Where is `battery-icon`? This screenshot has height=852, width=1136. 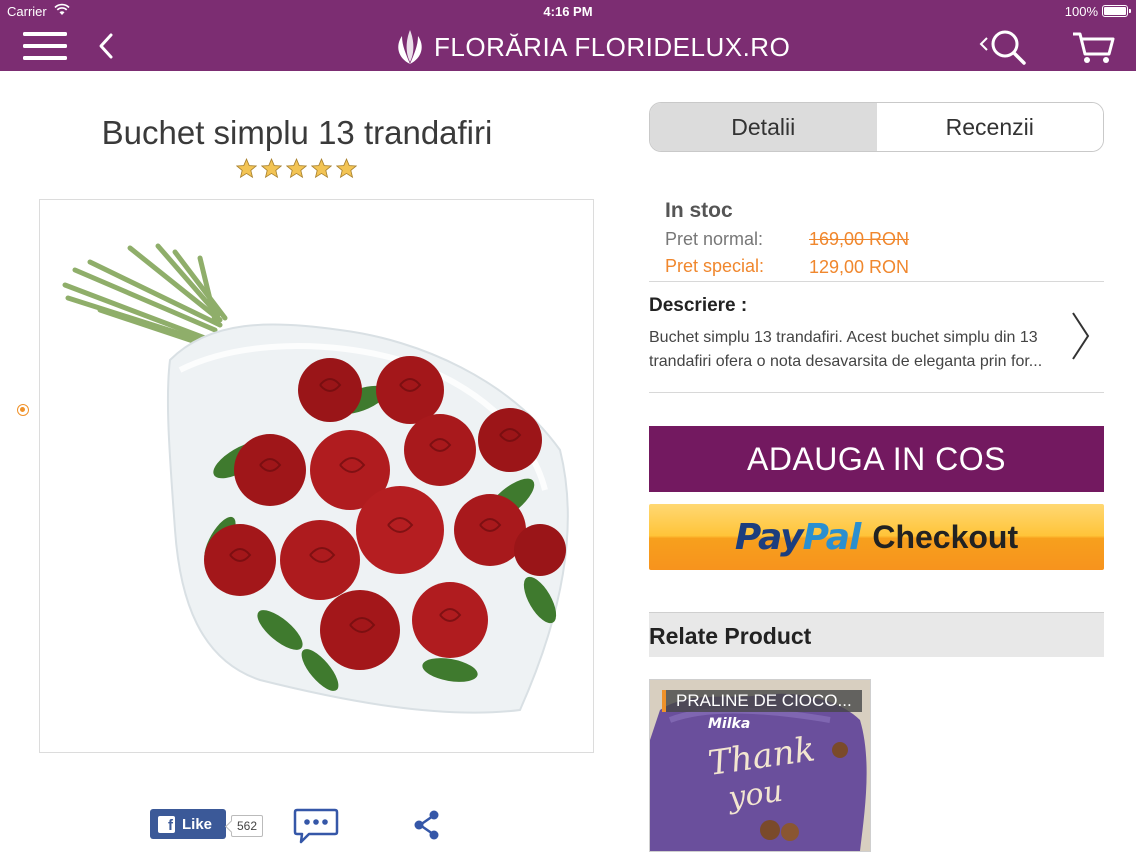 battery-icon is located at coordinates (1116, 11).